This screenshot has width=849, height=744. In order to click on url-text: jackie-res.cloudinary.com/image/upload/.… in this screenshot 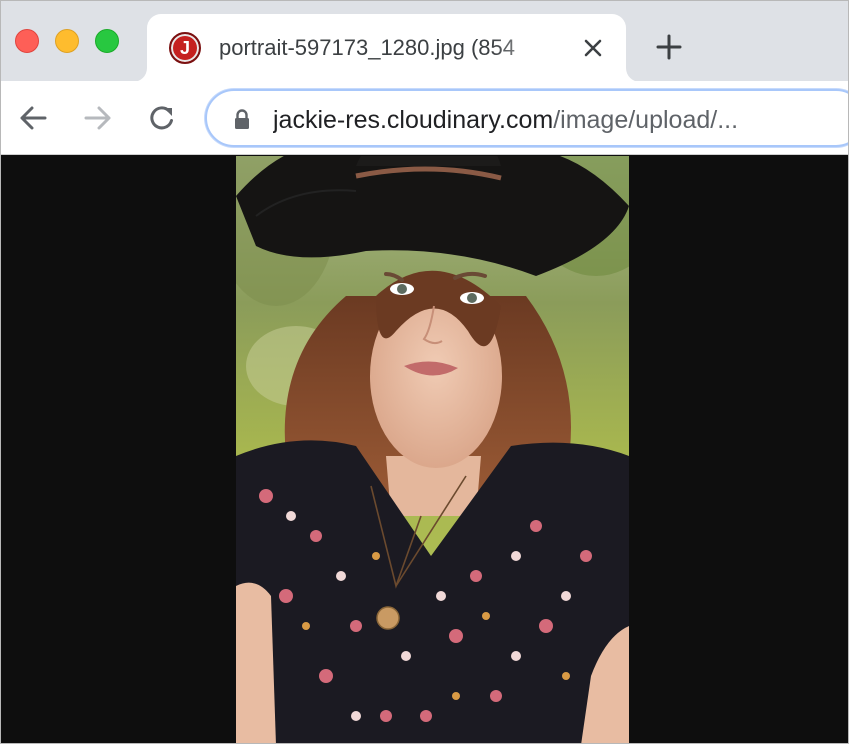, I will do `click(553, 120)`.